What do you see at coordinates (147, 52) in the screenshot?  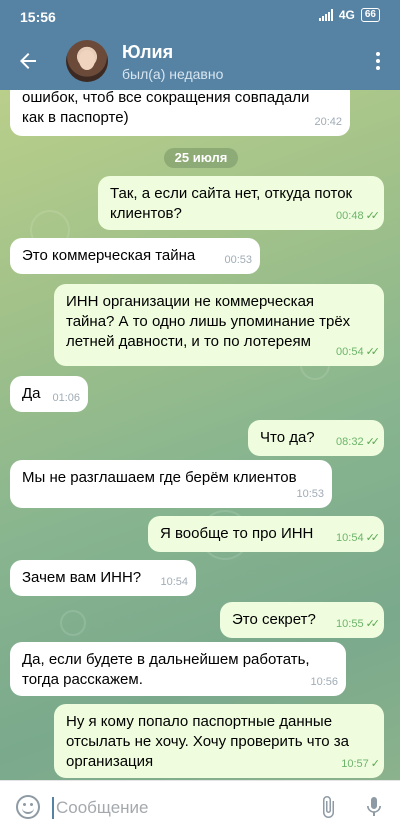 I see `contact-name: Юлия` at bounding box center [147, 52].